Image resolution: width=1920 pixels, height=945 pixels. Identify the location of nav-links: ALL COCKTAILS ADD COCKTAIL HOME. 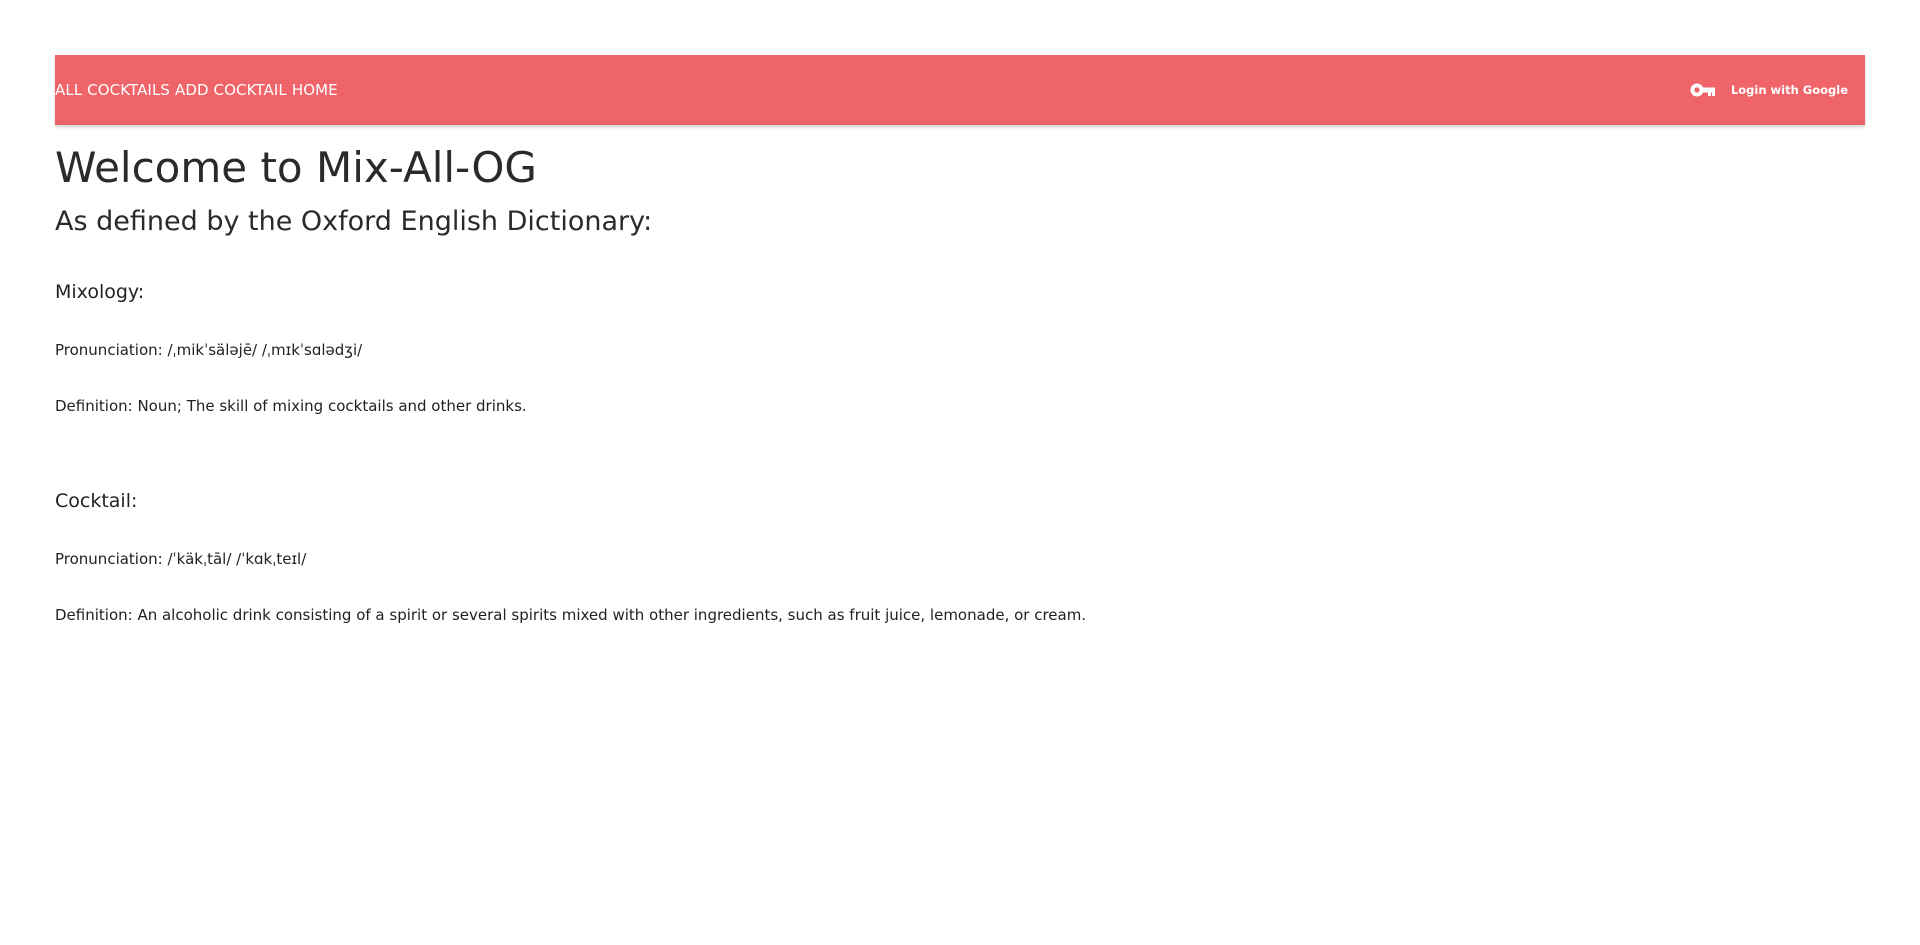
(199, 90).